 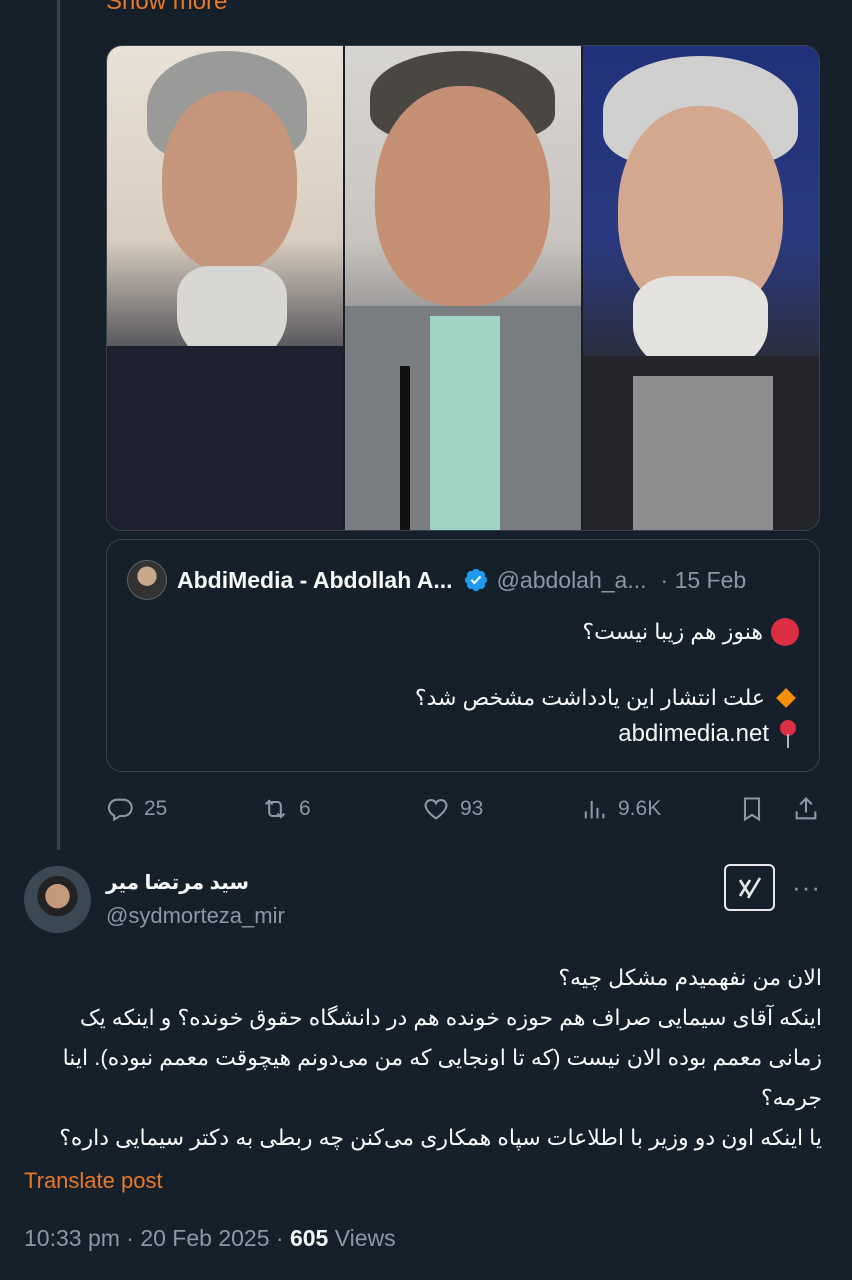 I want to click on views-button: 9.6K, so click(x=620, y=809).